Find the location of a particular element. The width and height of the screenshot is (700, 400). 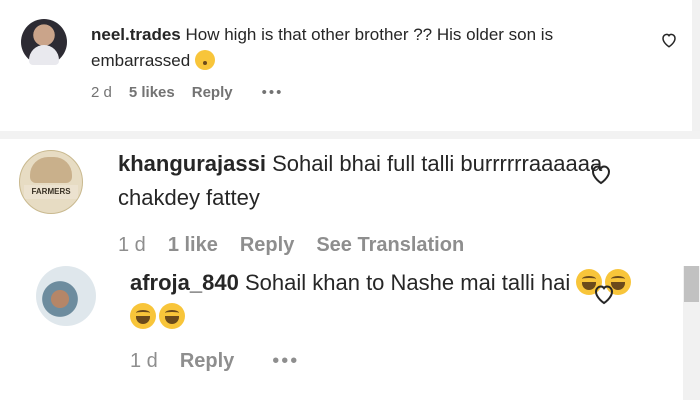

see-translation-button: See Translation is located at coordinates (390, 245).